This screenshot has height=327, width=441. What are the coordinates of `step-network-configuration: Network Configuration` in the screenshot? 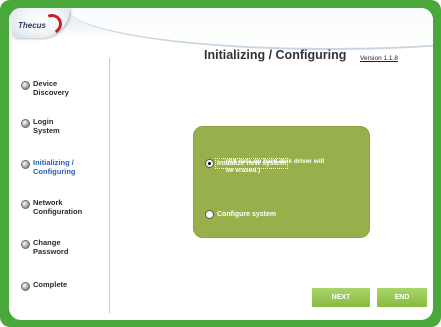 It's located at (51, 207).